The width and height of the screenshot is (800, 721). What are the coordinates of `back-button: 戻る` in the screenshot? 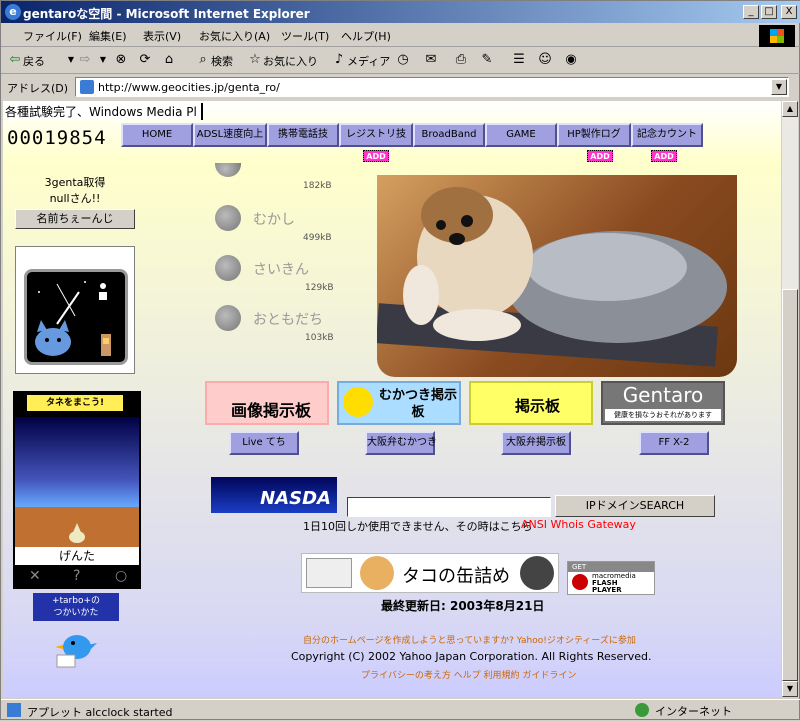 It's located at (34, 61).